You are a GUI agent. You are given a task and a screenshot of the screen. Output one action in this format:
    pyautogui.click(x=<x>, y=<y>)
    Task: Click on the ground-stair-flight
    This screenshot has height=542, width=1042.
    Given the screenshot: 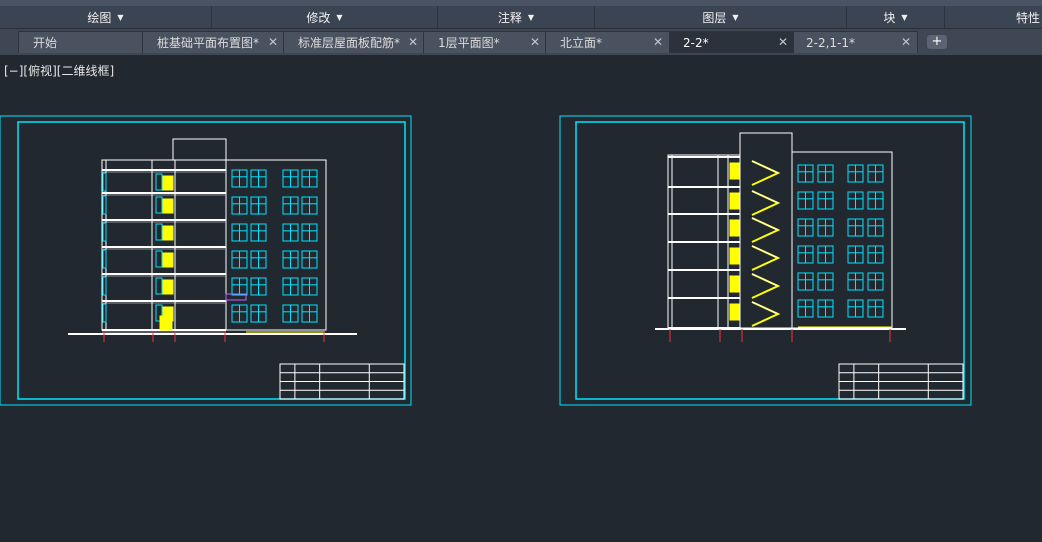 What is the action you would take?
    pyautogui.click(x=166, y=323)
    